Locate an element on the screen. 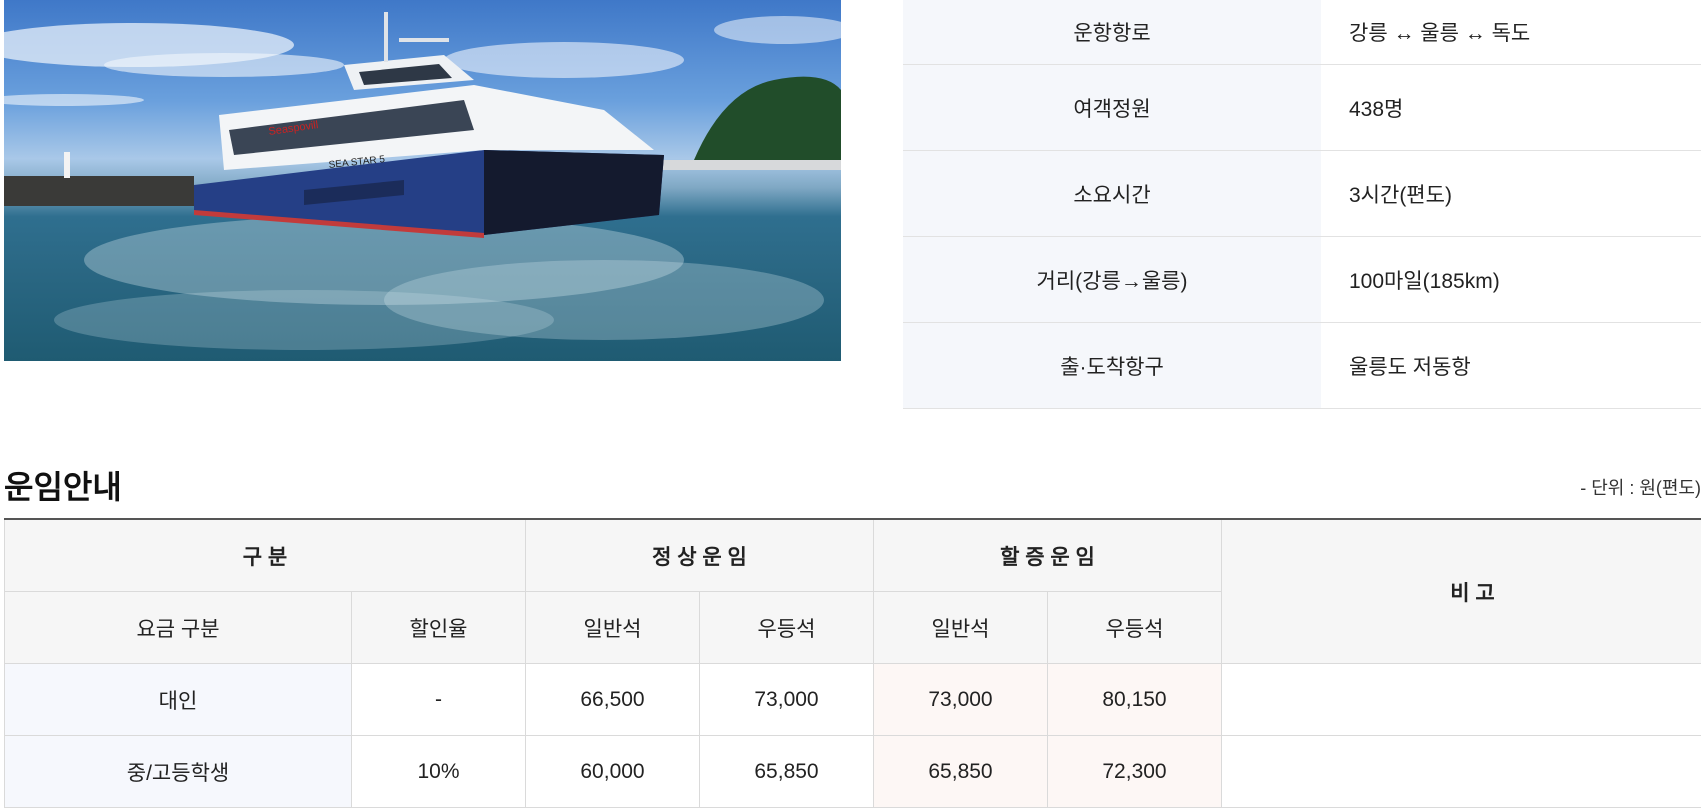 Image resolution: width=1701 pixels, height=808 pixels. normal-general-cell: 60,000 is located at coordinates (613, 772).